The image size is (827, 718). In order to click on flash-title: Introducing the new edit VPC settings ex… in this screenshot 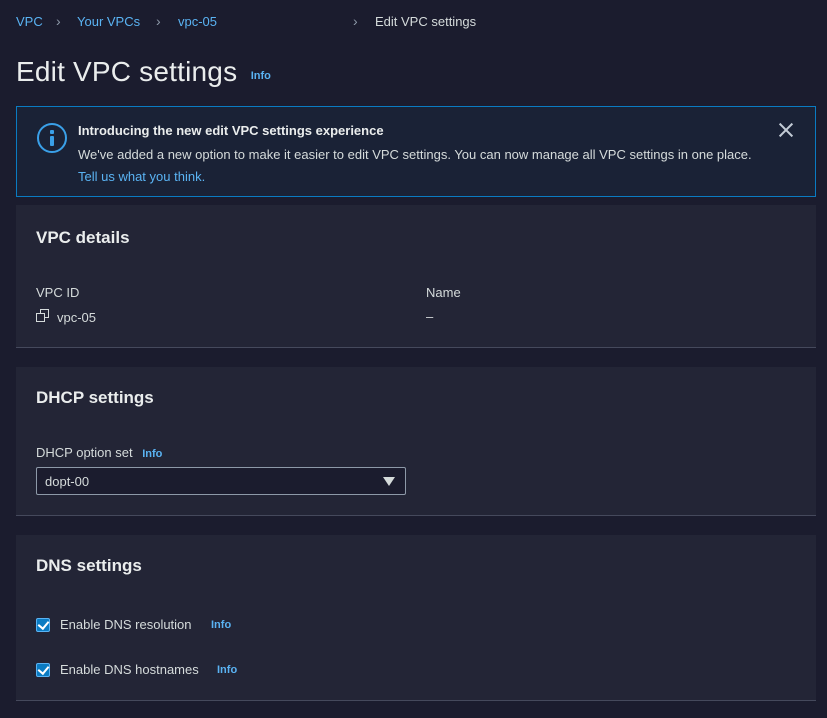, I will do `click(231, 130)`.